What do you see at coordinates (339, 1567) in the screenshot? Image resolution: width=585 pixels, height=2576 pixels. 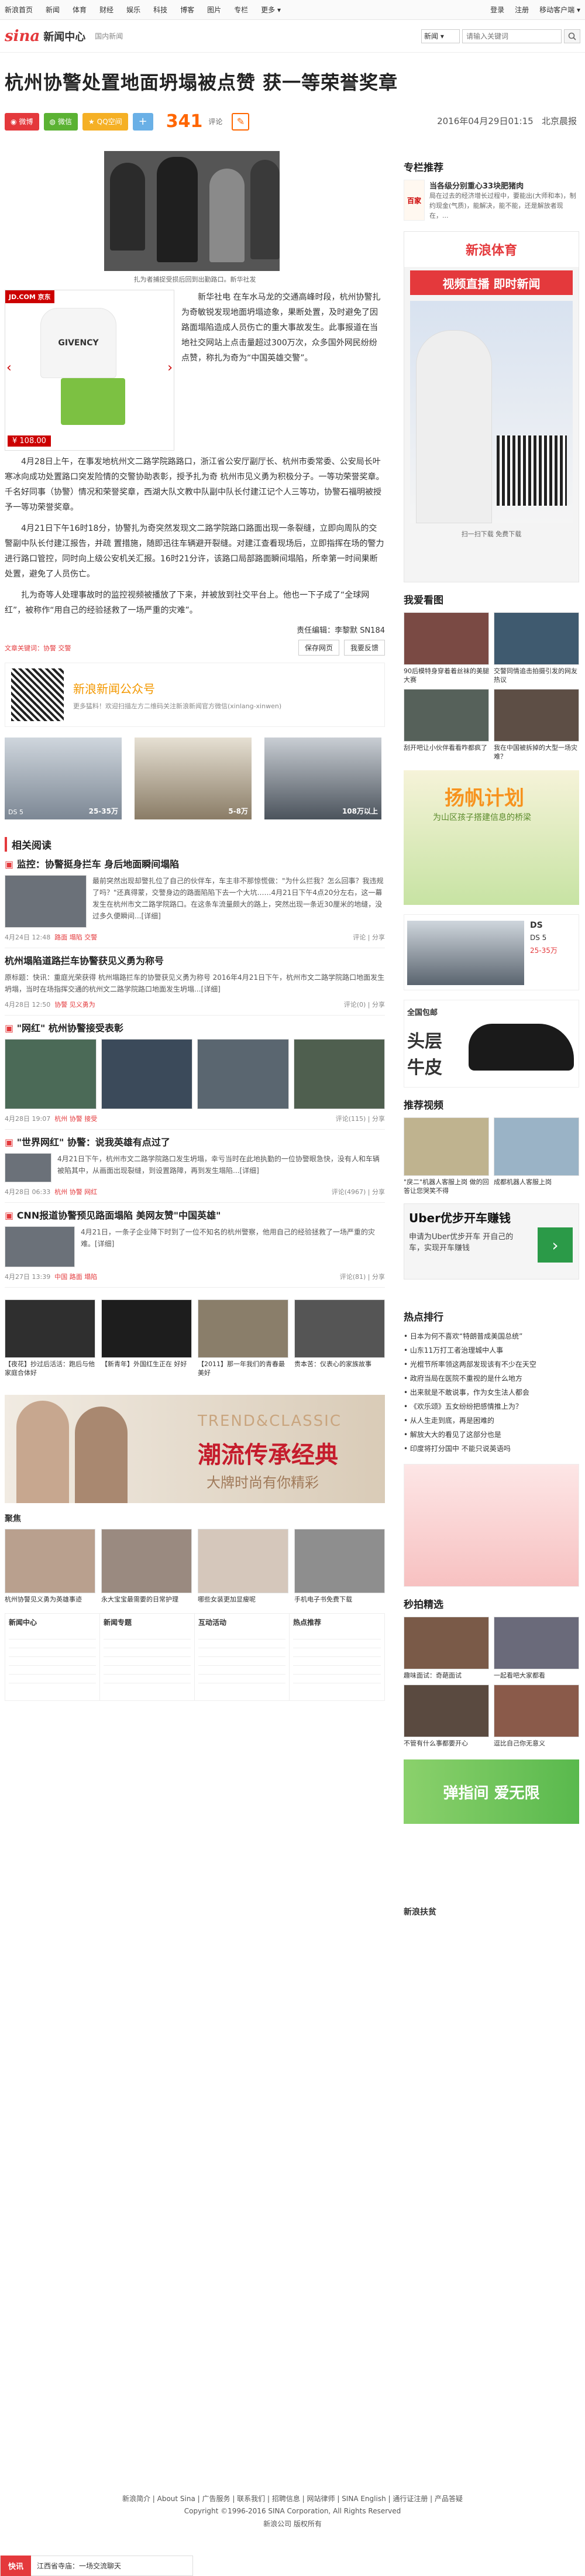 I see `recommend-item: 手机电子书免费下载` at bounding box center [339, 1567].